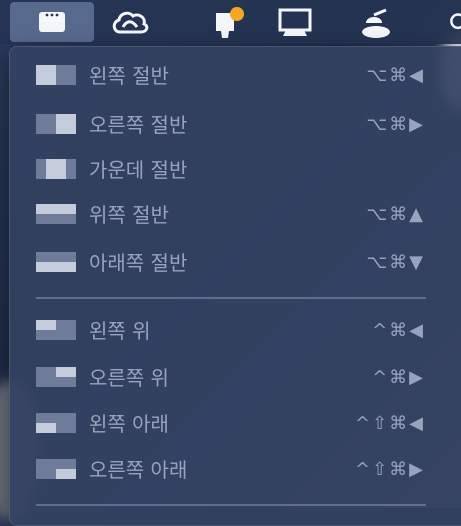 The width and height of the screenshot is (461, 526). I want to click on menu-item-label: 오른쪽 아래, so click(138, 470).